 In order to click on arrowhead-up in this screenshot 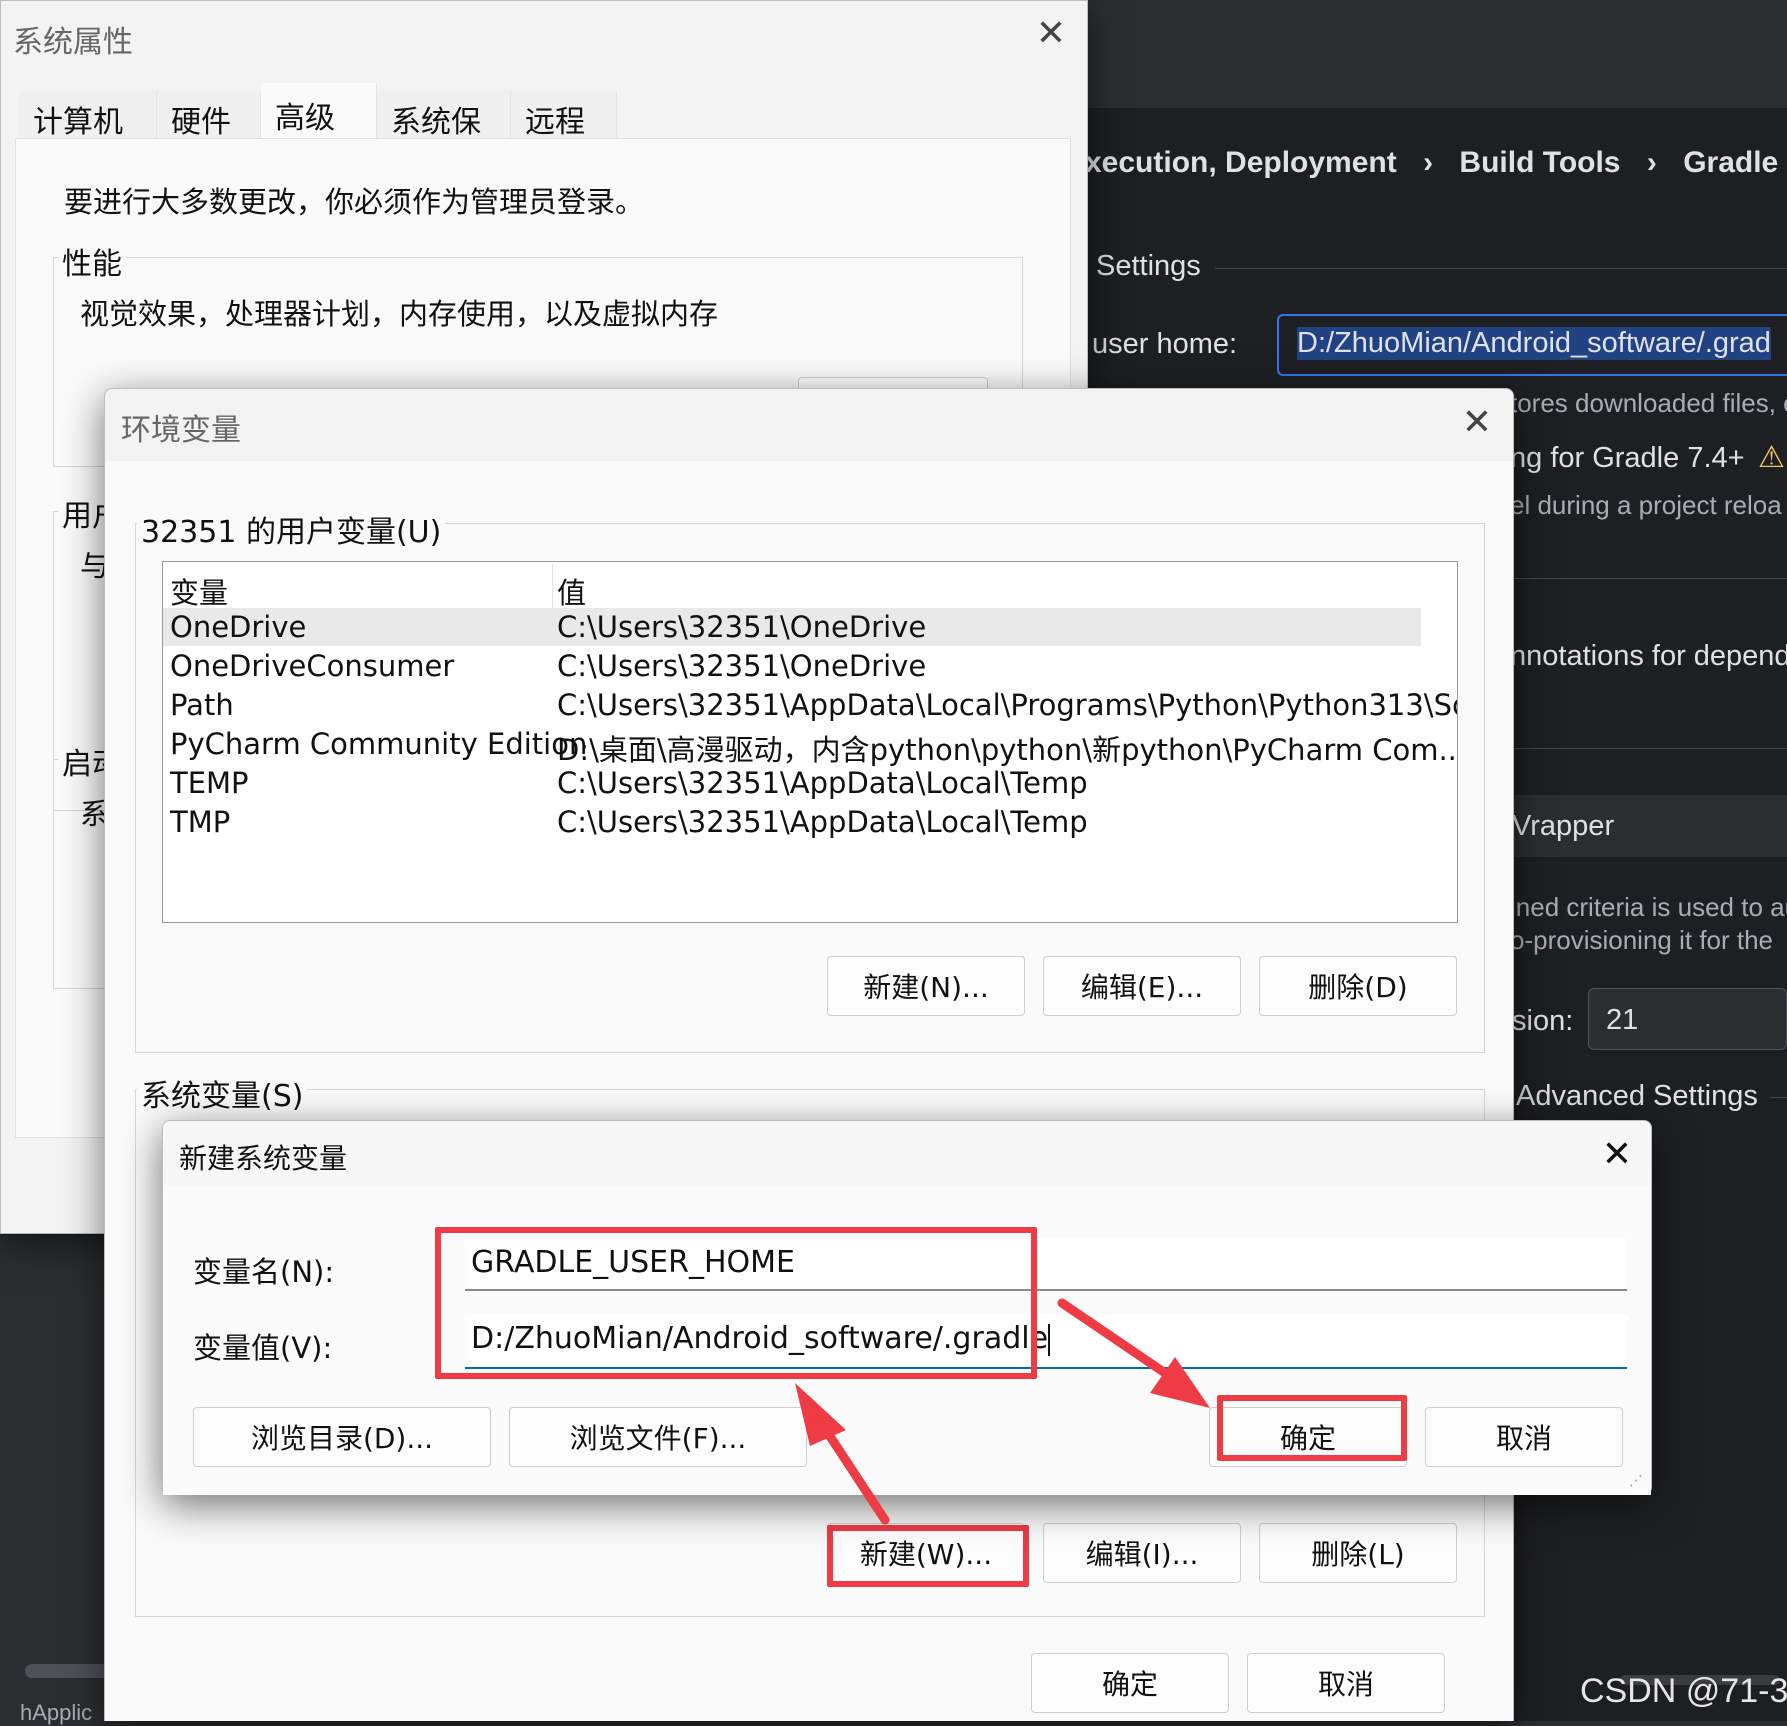, I will do `click(820, 1414)`.